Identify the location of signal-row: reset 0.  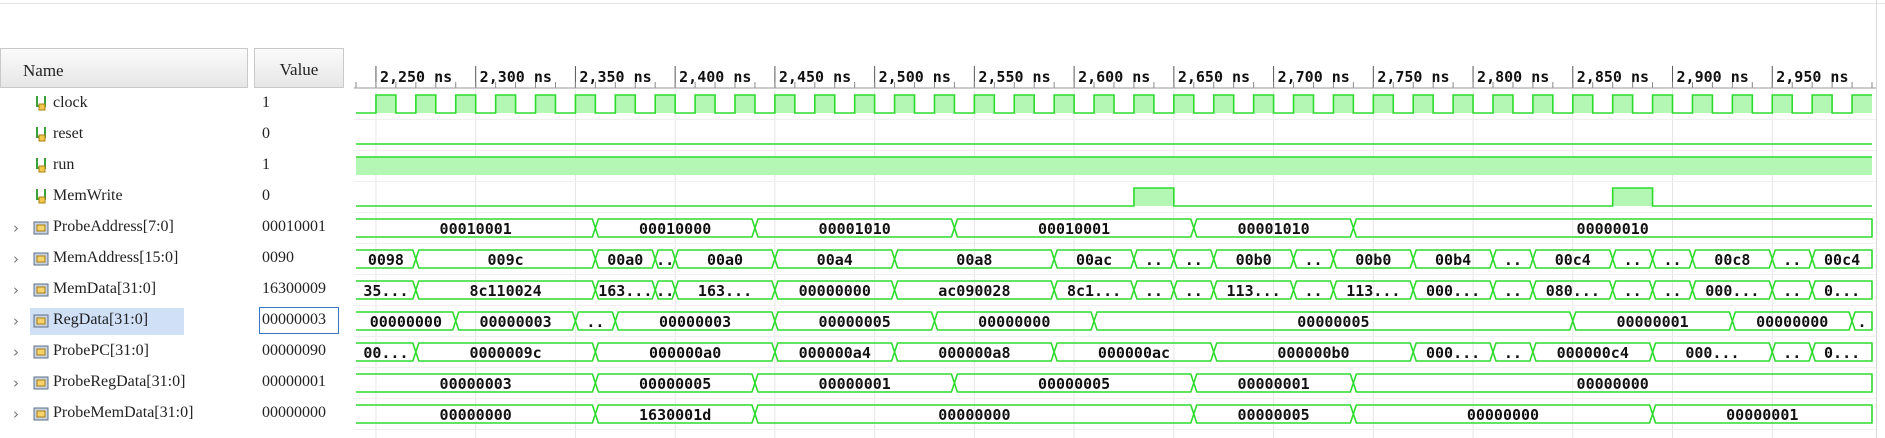
(176, 135).